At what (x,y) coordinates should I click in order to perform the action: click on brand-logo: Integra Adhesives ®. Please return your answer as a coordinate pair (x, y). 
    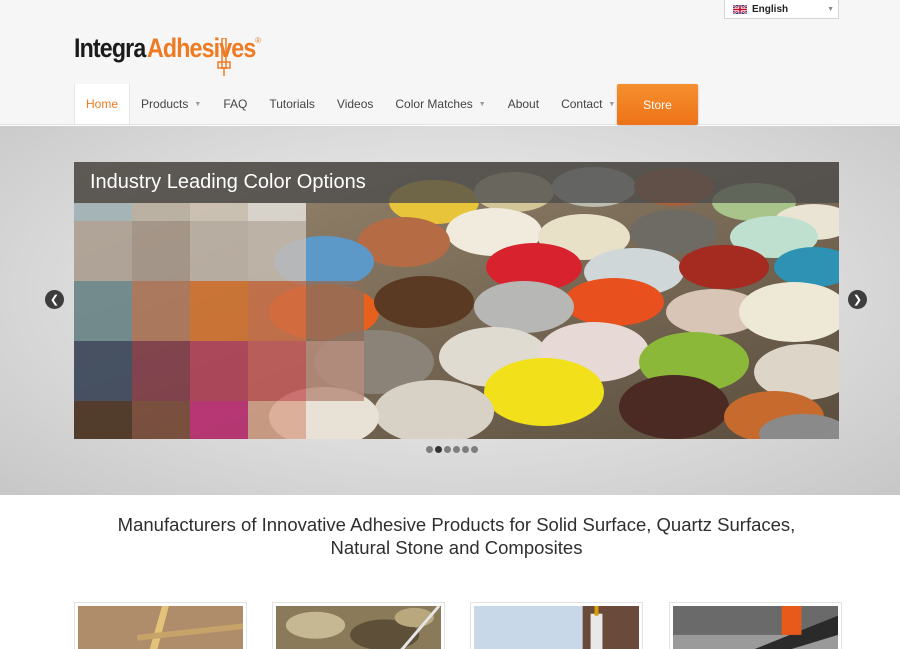
    Looking at the image, I should click on (167, 53).